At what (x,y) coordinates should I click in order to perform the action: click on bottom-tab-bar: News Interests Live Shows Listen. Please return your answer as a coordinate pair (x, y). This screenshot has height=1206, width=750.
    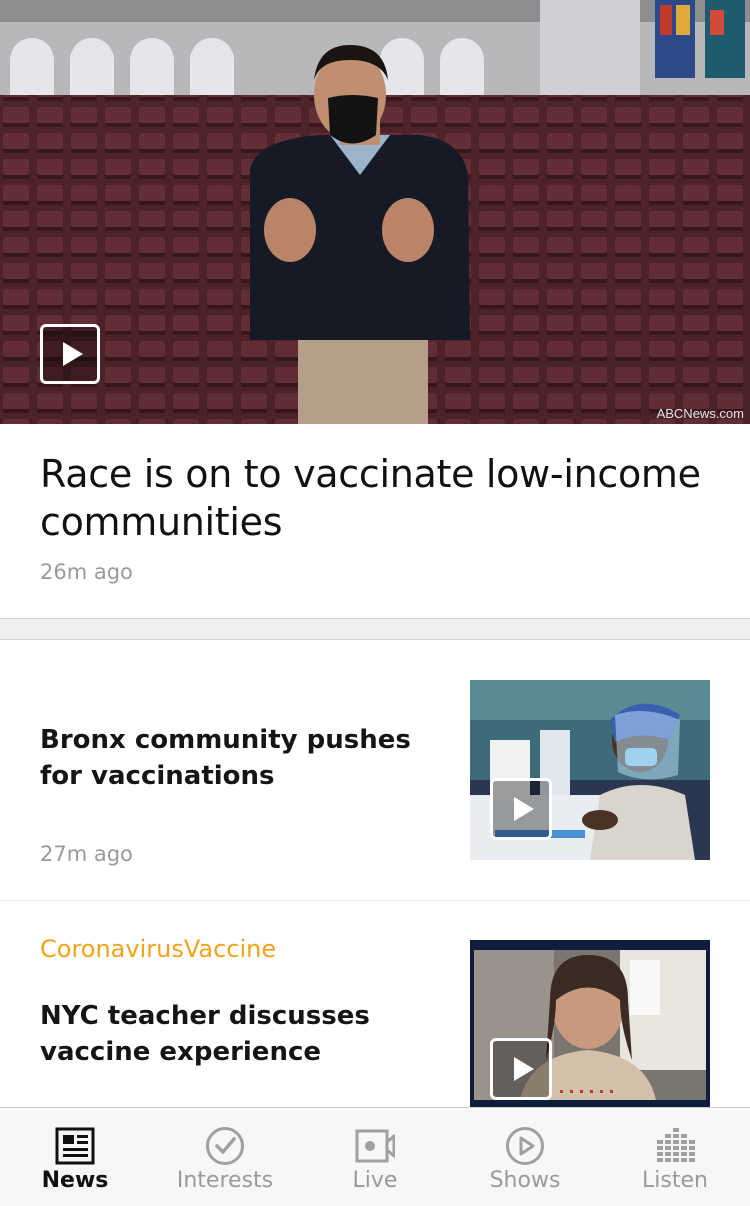
    Looking at the image, I should click on (375, 1156).